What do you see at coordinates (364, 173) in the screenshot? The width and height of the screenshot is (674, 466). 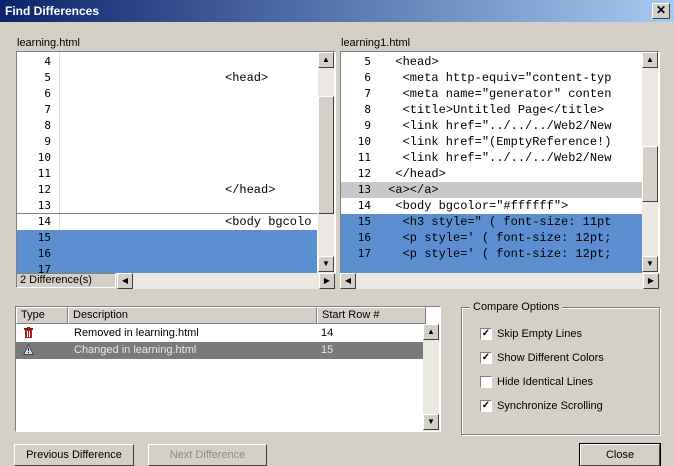 I see `right-line-number: 12` at bounding box center [364, 173].